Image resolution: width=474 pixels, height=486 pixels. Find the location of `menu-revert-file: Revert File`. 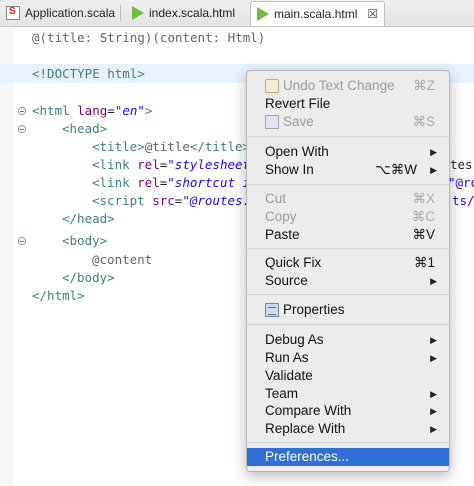

menu-revert-file: Revert File is located at coordinates (348, 104).